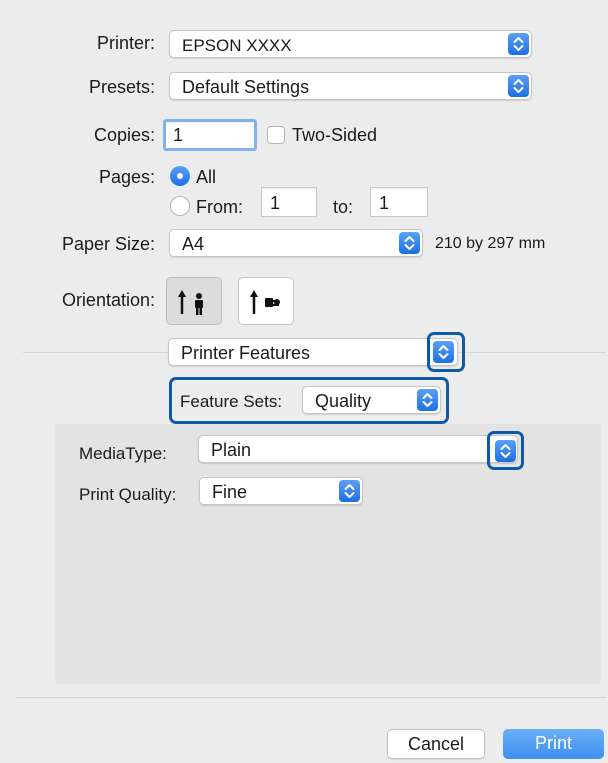 The image size is (608, 763). What do you see at coordinates (180, 206) in the screenshot?
I see `pages-from-radio` at bounding box center [180, 206].